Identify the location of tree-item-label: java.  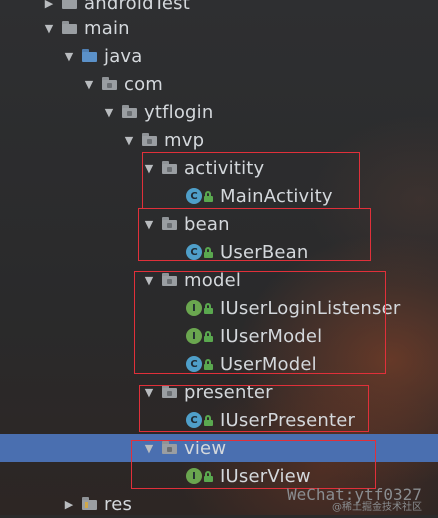
(123, 56).